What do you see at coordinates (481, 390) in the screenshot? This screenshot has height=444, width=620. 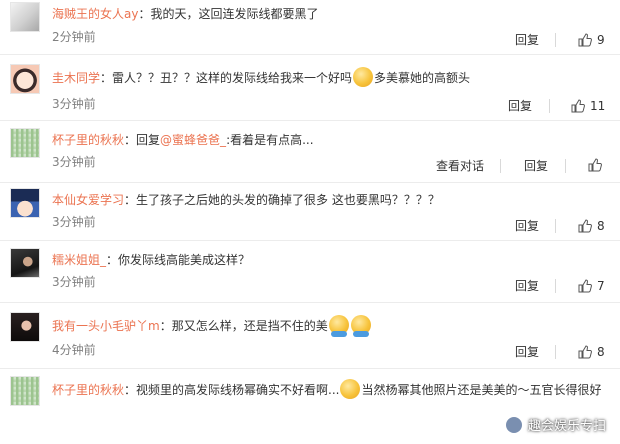 I see `comment-body: 当然杨幂其他照片还是美美的～五官长得很好` at bounding box center [481, 390].